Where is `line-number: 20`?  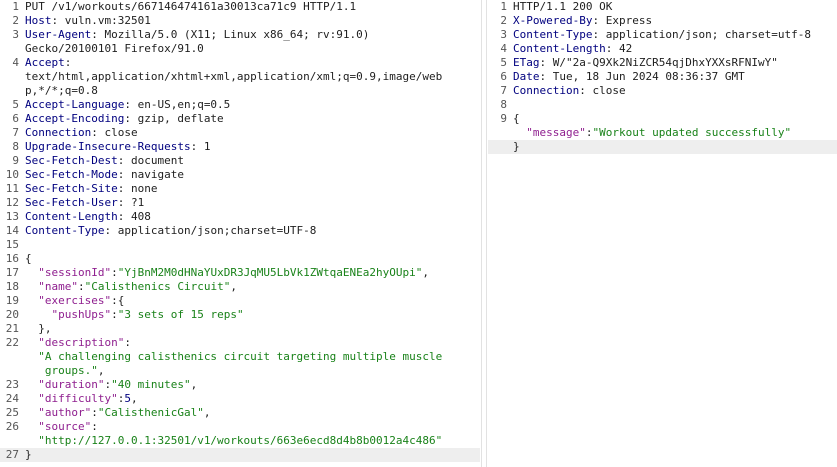
line-number: 20 is located at coordinates (12, 314).